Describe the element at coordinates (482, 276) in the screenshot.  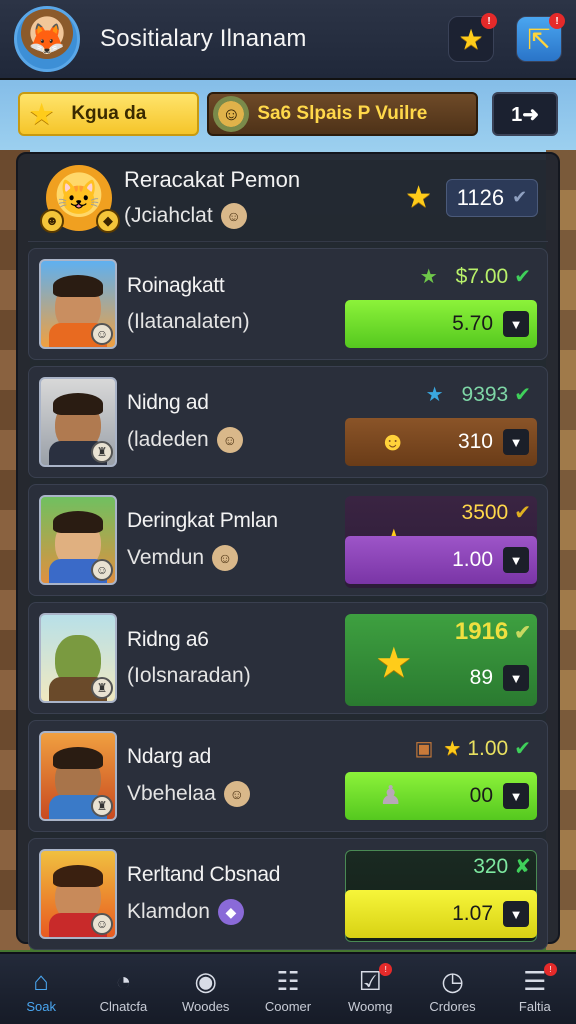
I see `top-value: $7.00` at that location.